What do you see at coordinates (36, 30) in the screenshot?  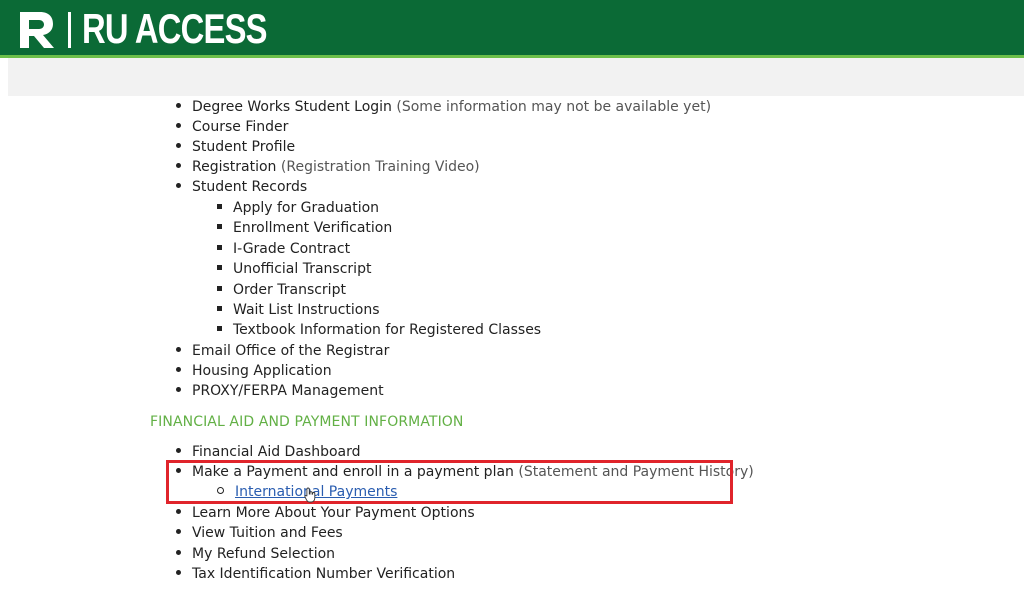 I see `ru-logo-icon` at bounding box center [36, 30].